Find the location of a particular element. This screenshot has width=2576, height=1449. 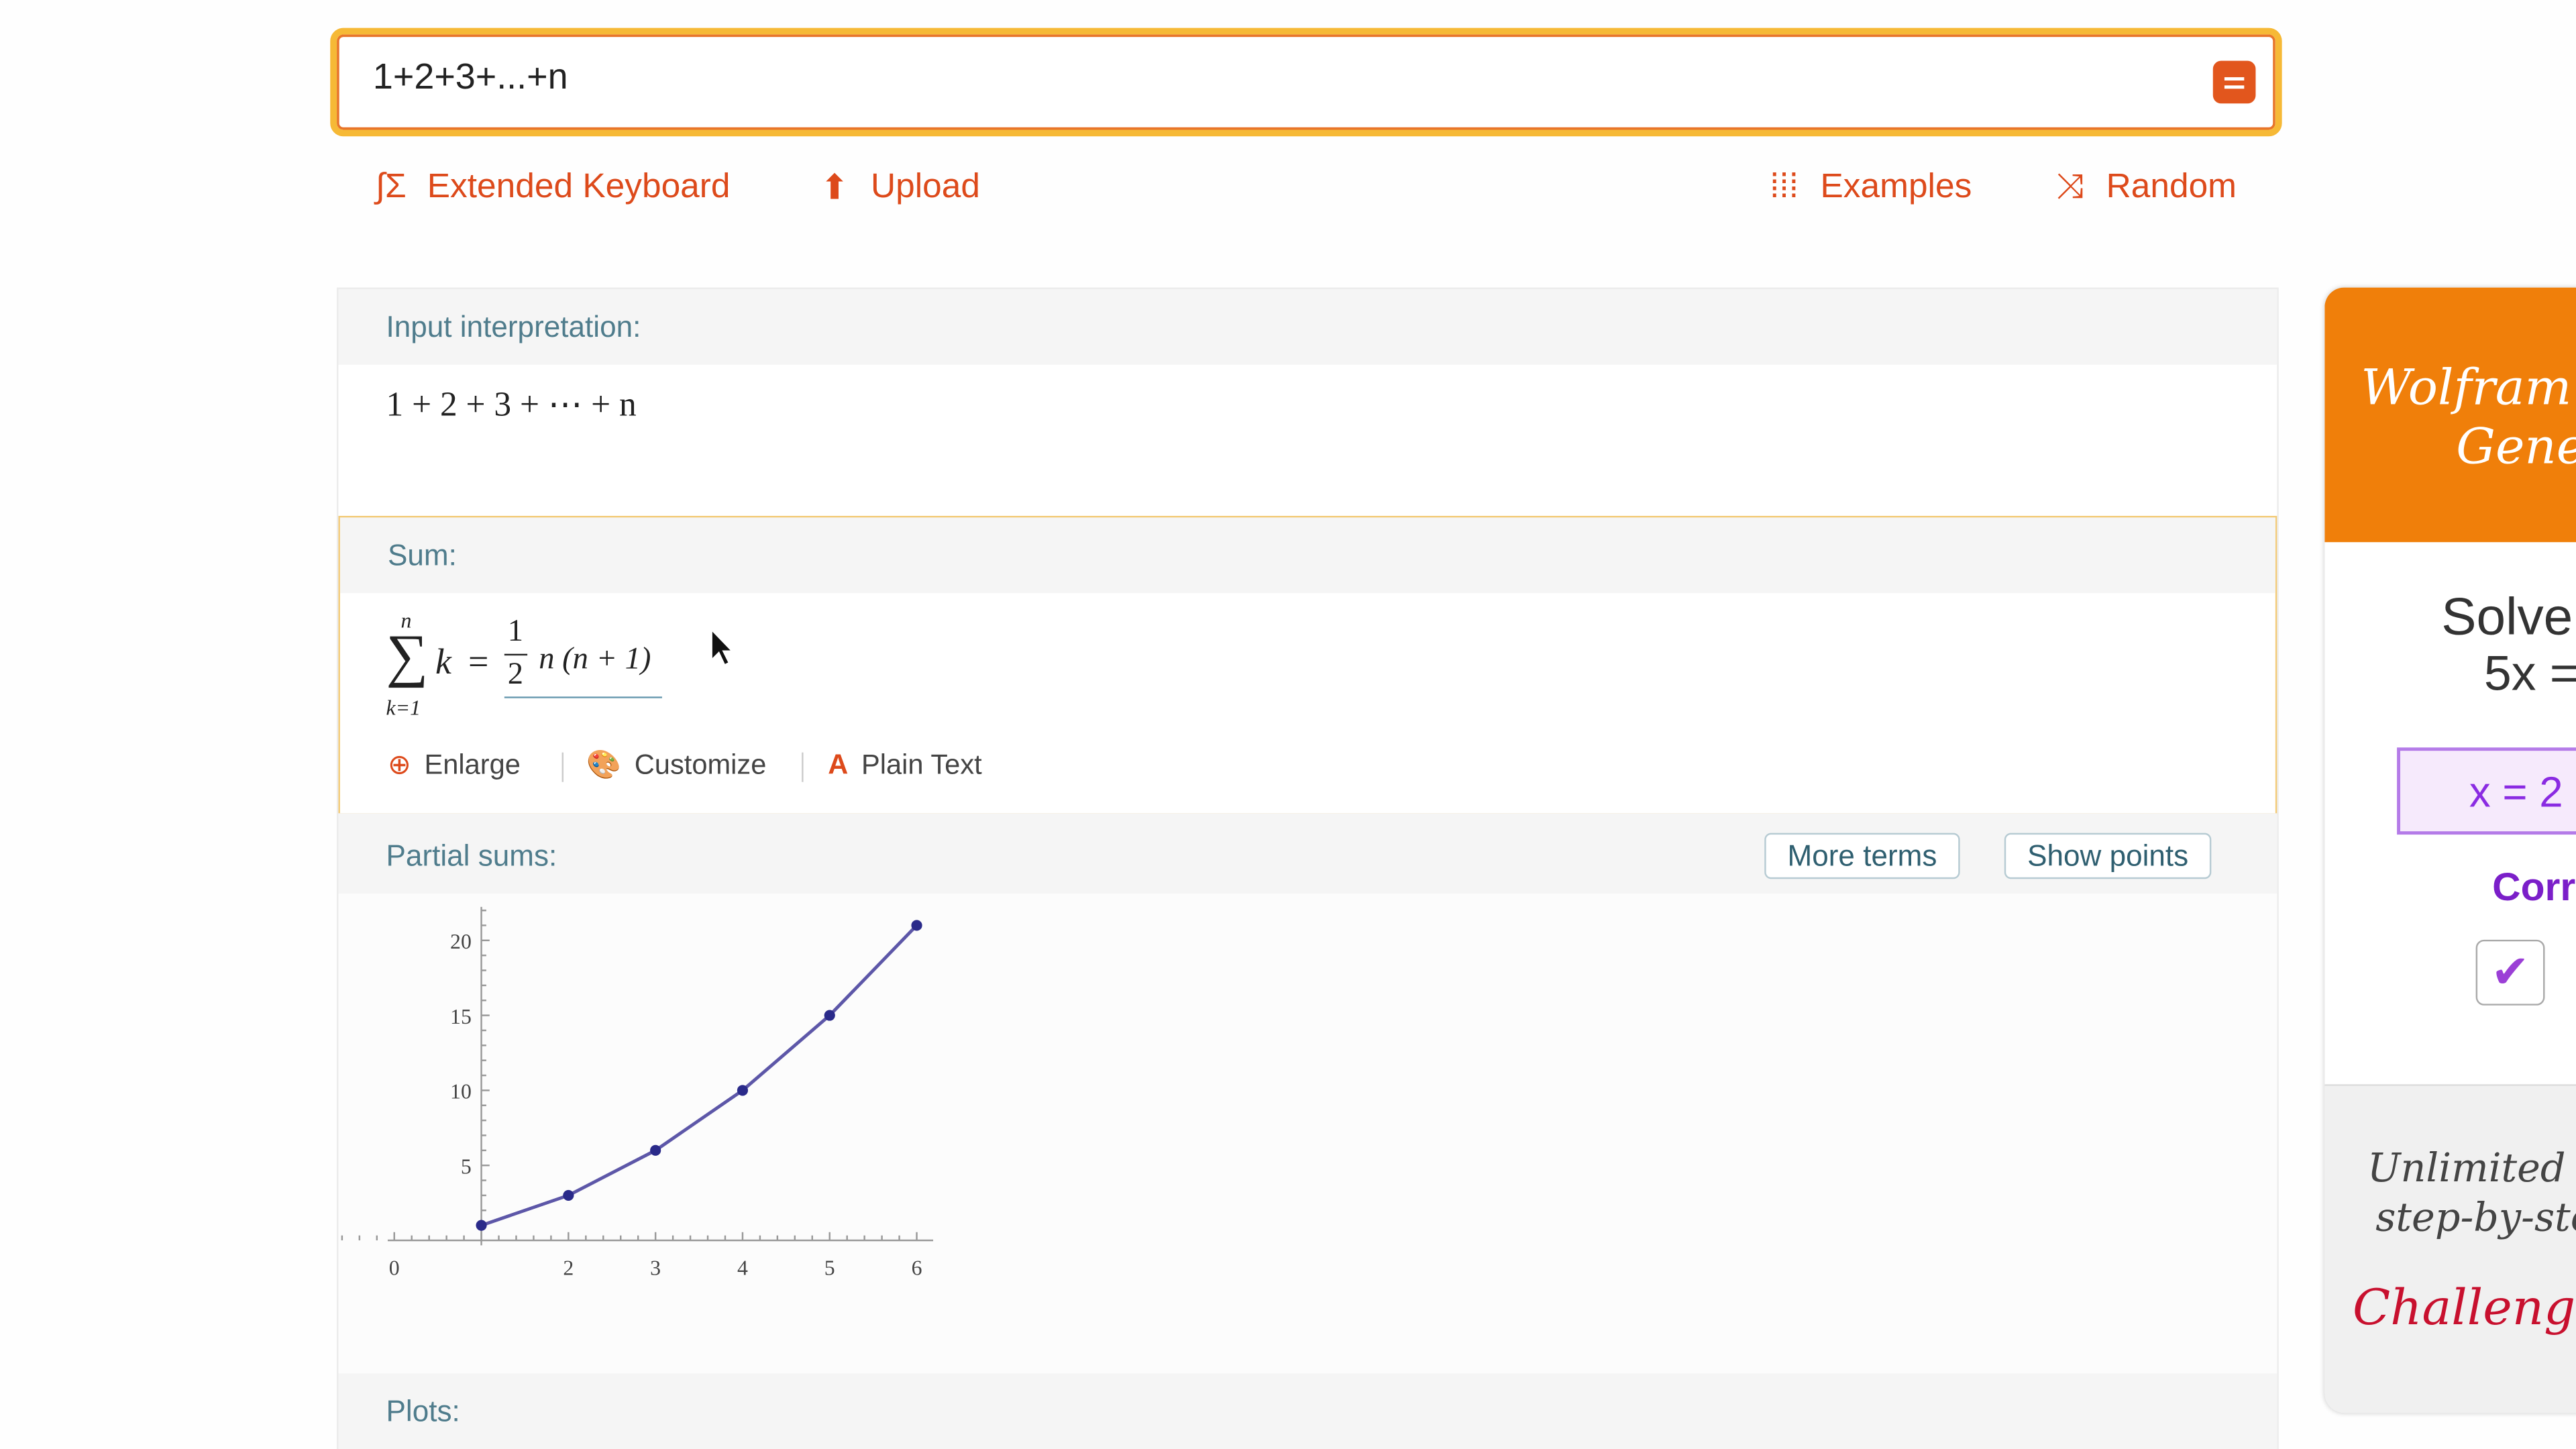

formula-underline is located at coordinates (583, 697).